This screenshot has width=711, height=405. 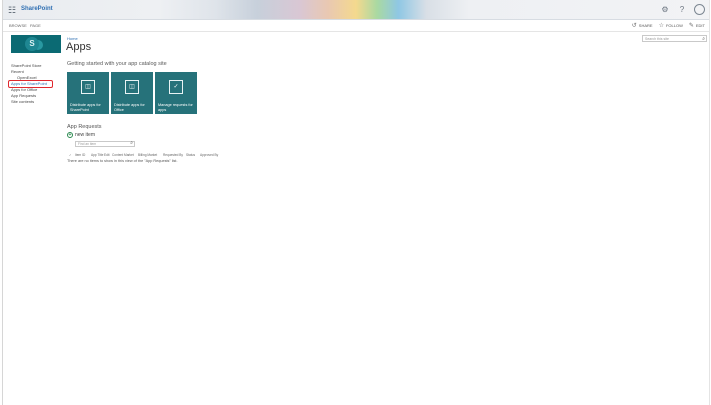 I want to click on new-item-button: + new item, so click(x=81, y=135).